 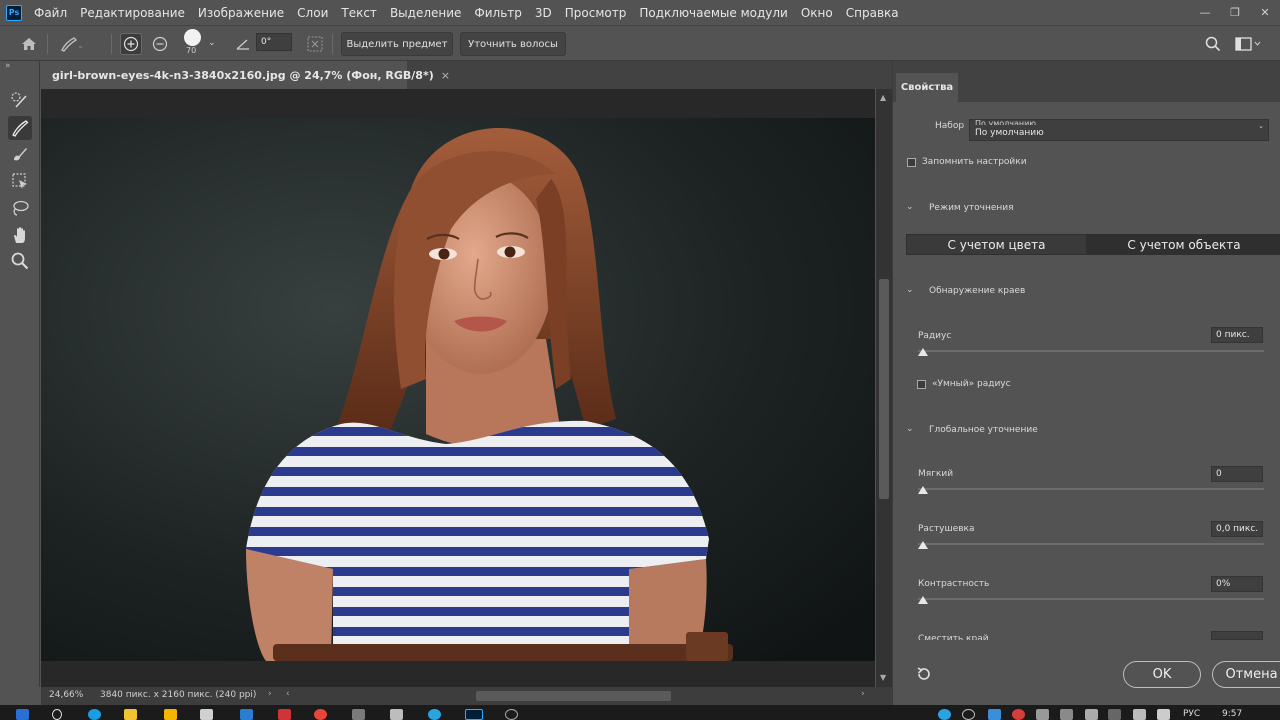 I want to click on brush-preview-icon, so click(x=192, y=37).